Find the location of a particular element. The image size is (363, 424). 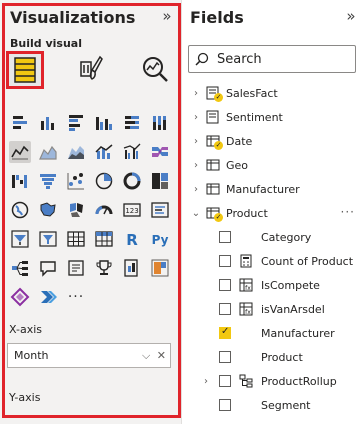

table-label: Manufacturer is located at coordinates (263, 189).